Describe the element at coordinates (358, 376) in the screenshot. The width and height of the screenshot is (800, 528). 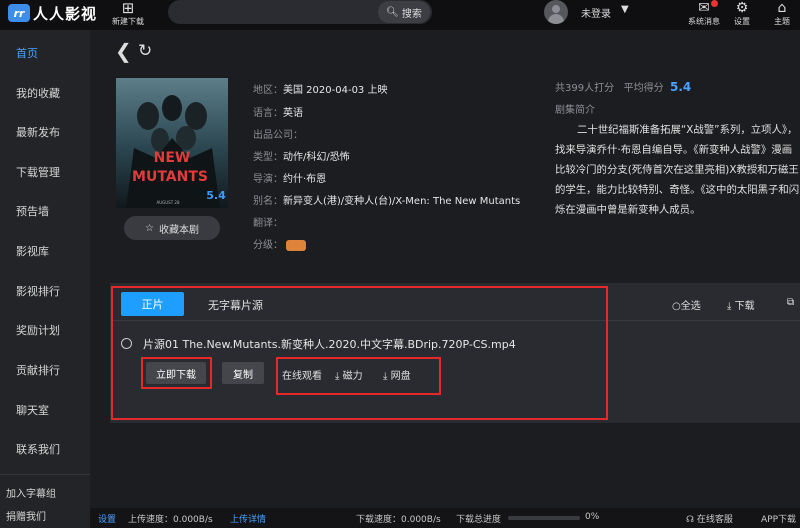
I see `highlight-box-links` at that location.